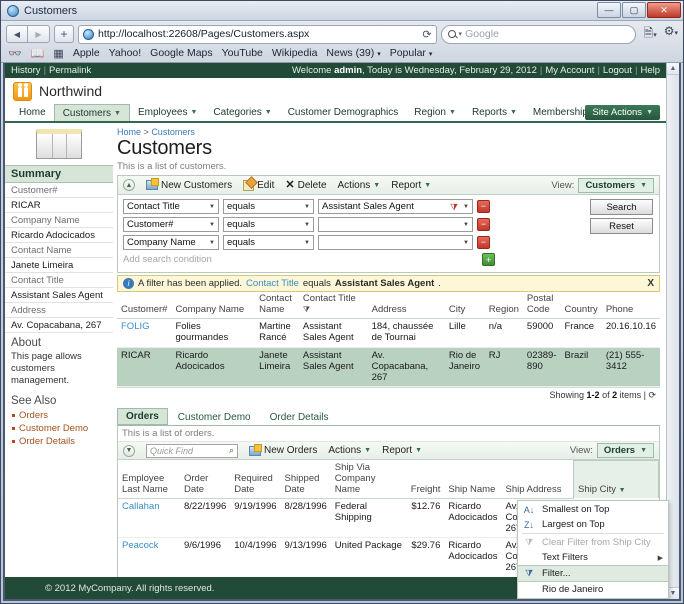 Image resolution: width=684 pixels, height=604 pixels. Describe the element at coordinates (15, 53) in the screenshot. I see `reading-glasses-icon: 👓` at that location.